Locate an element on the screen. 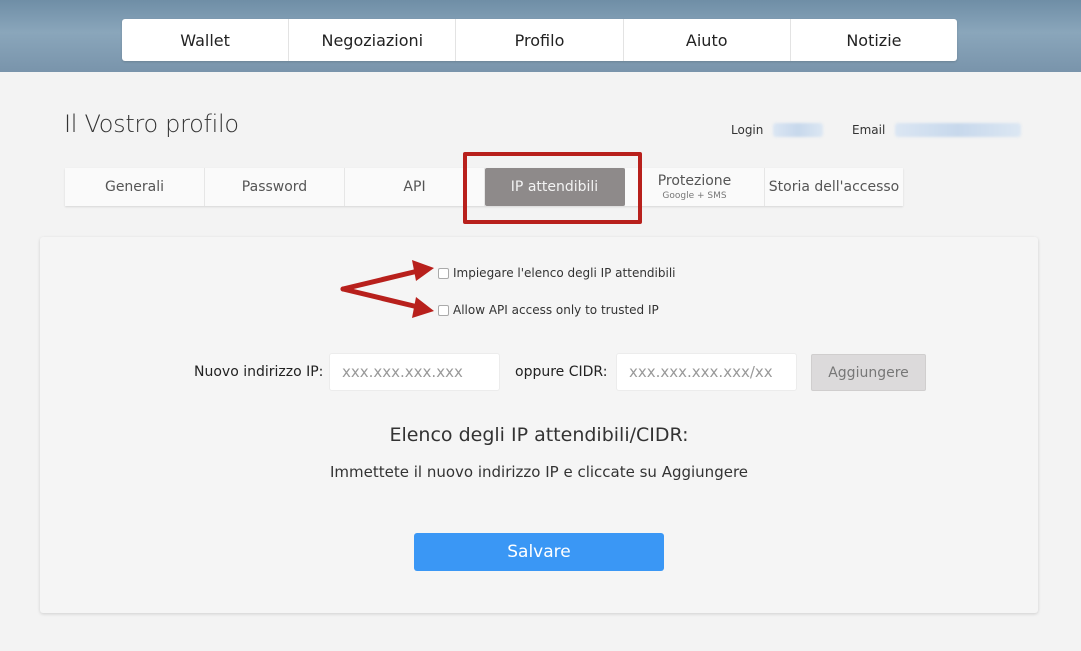 The image size is (1081, 651). login-value-redacted is located at coordinates (798, 130).